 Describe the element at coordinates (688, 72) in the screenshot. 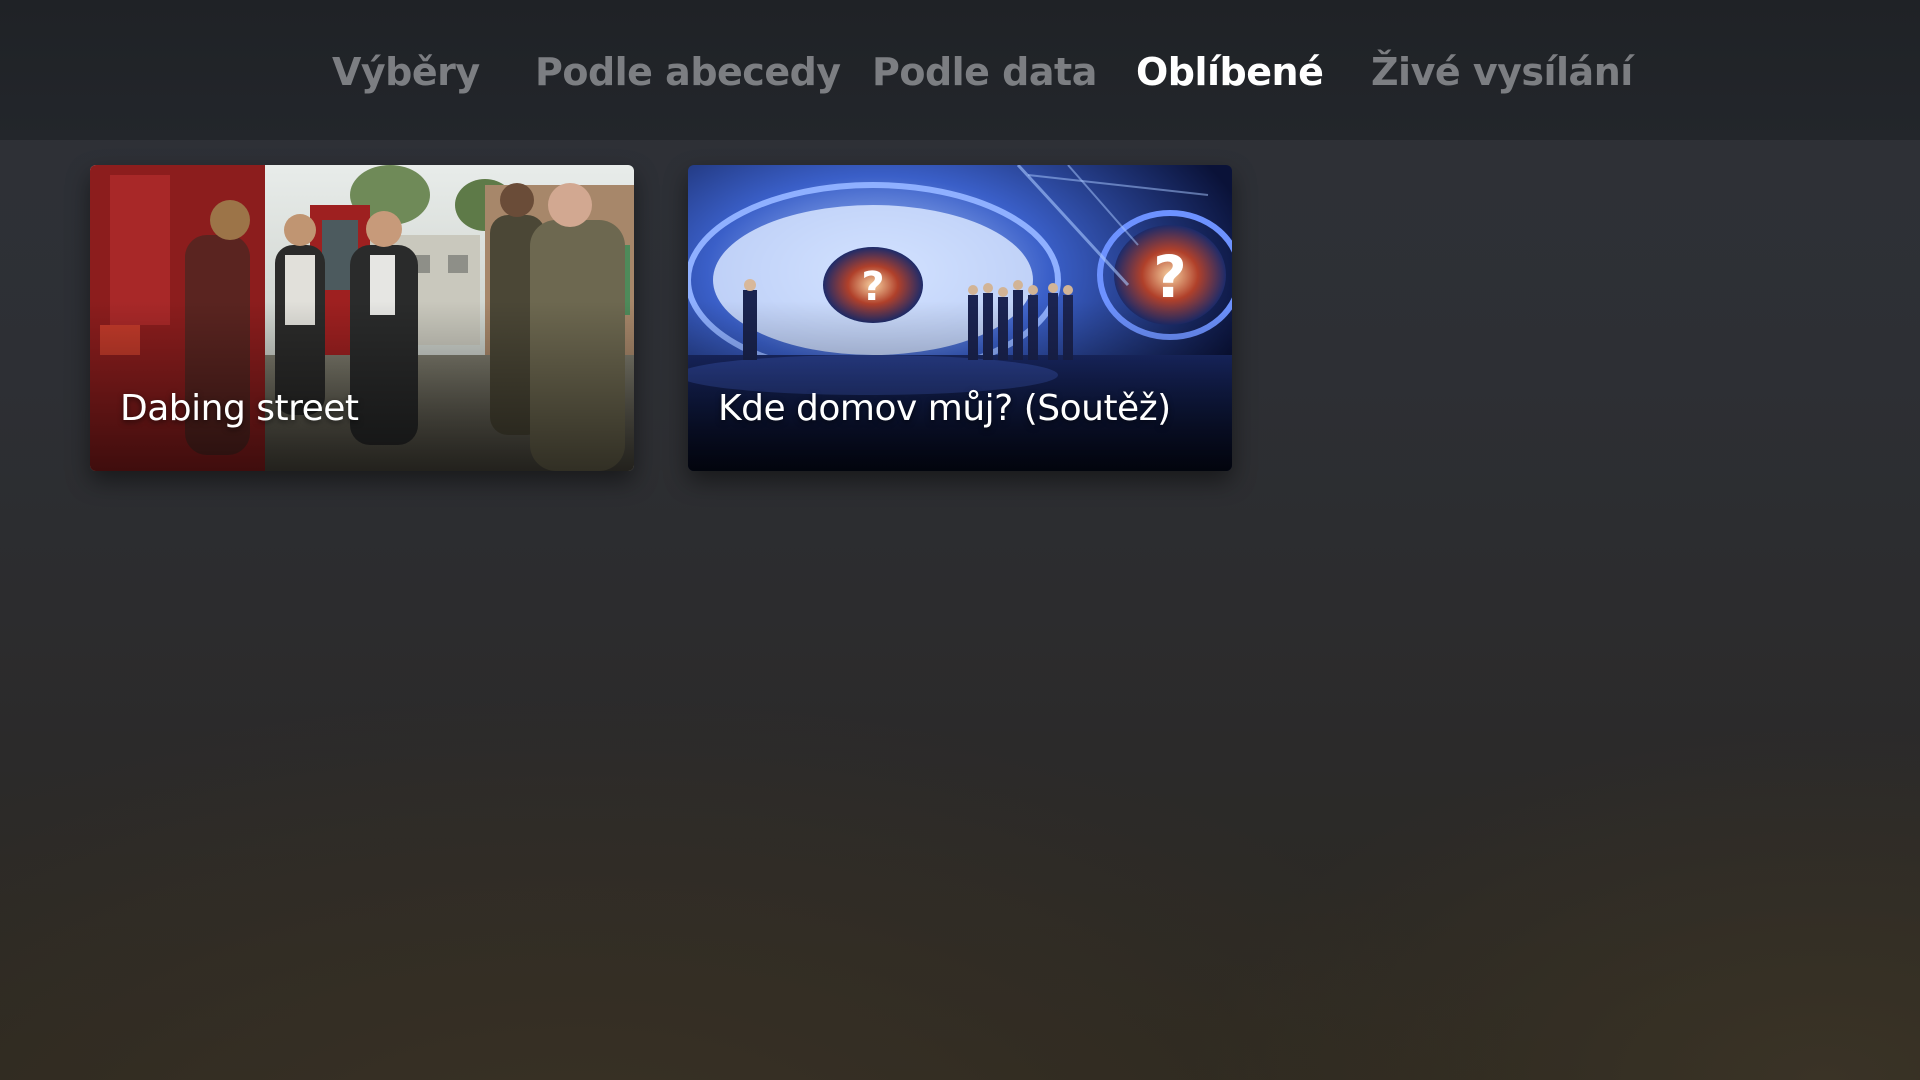

I see `tab-podle-abecedy: Podle abecedy` at that location.